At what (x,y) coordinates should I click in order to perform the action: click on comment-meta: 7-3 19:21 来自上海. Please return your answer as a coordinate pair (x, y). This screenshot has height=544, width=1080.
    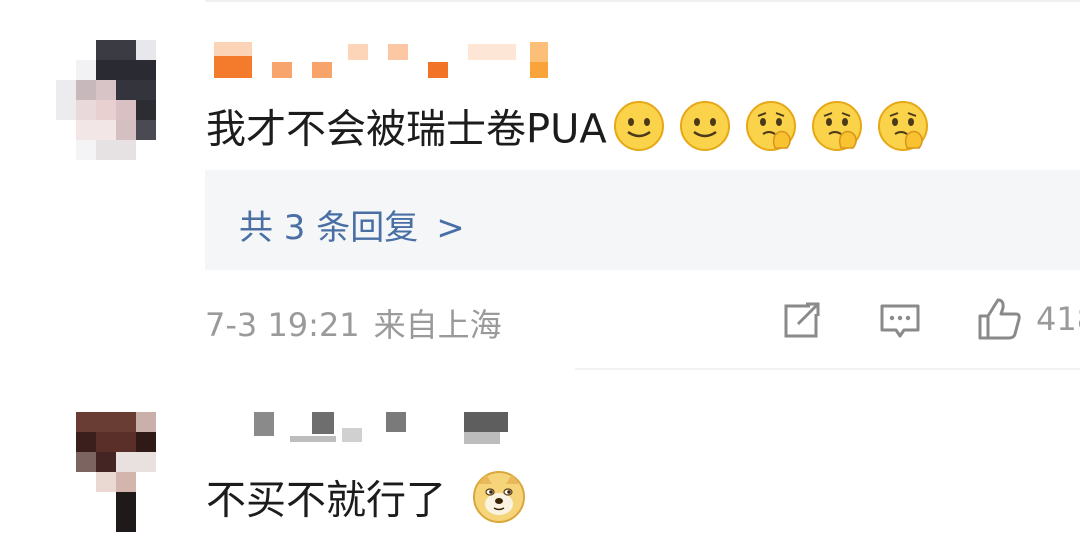
    Looking at the image, I should click on (353, 323).